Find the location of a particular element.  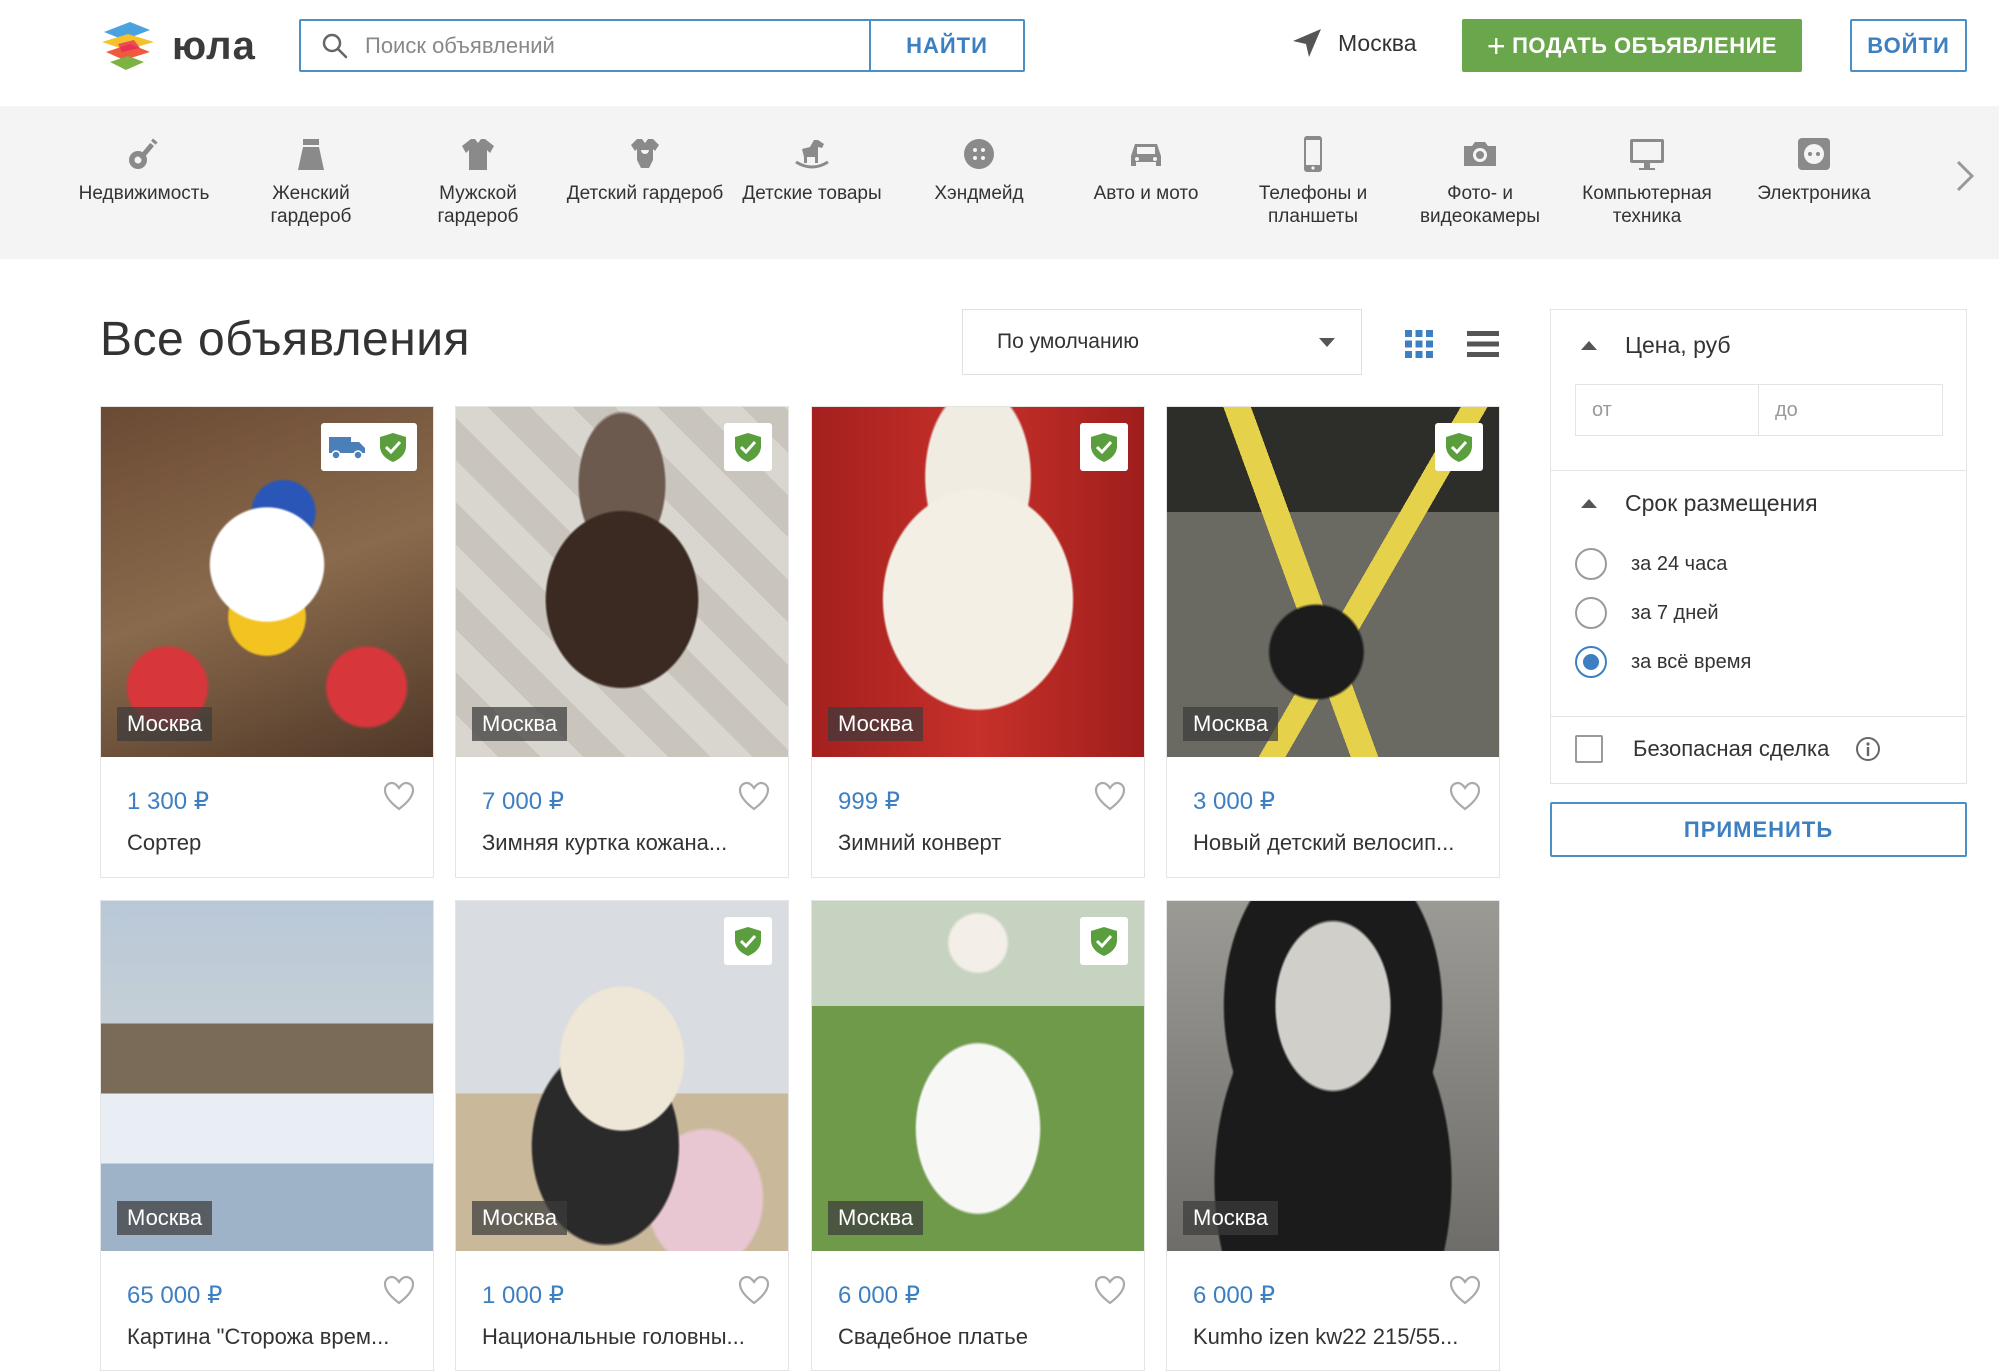

post-ad-button: + ПОДАТЬ ОБЪЯВЛЕНИЕ is located at coordinates (1632, 45).